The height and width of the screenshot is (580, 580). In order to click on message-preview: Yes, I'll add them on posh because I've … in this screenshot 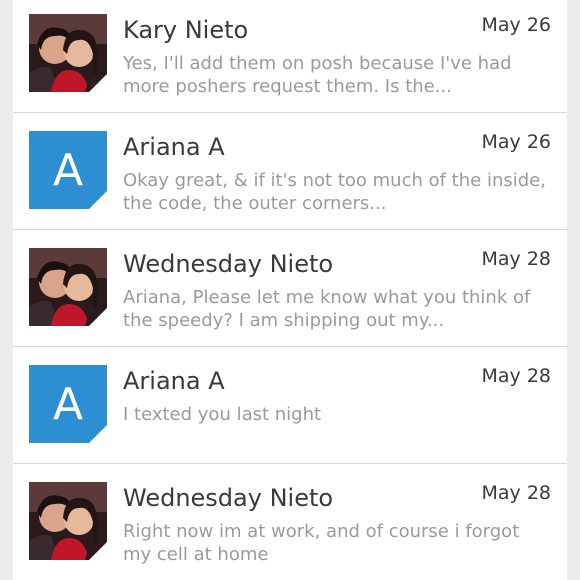, I will do `click(317, 75)`.